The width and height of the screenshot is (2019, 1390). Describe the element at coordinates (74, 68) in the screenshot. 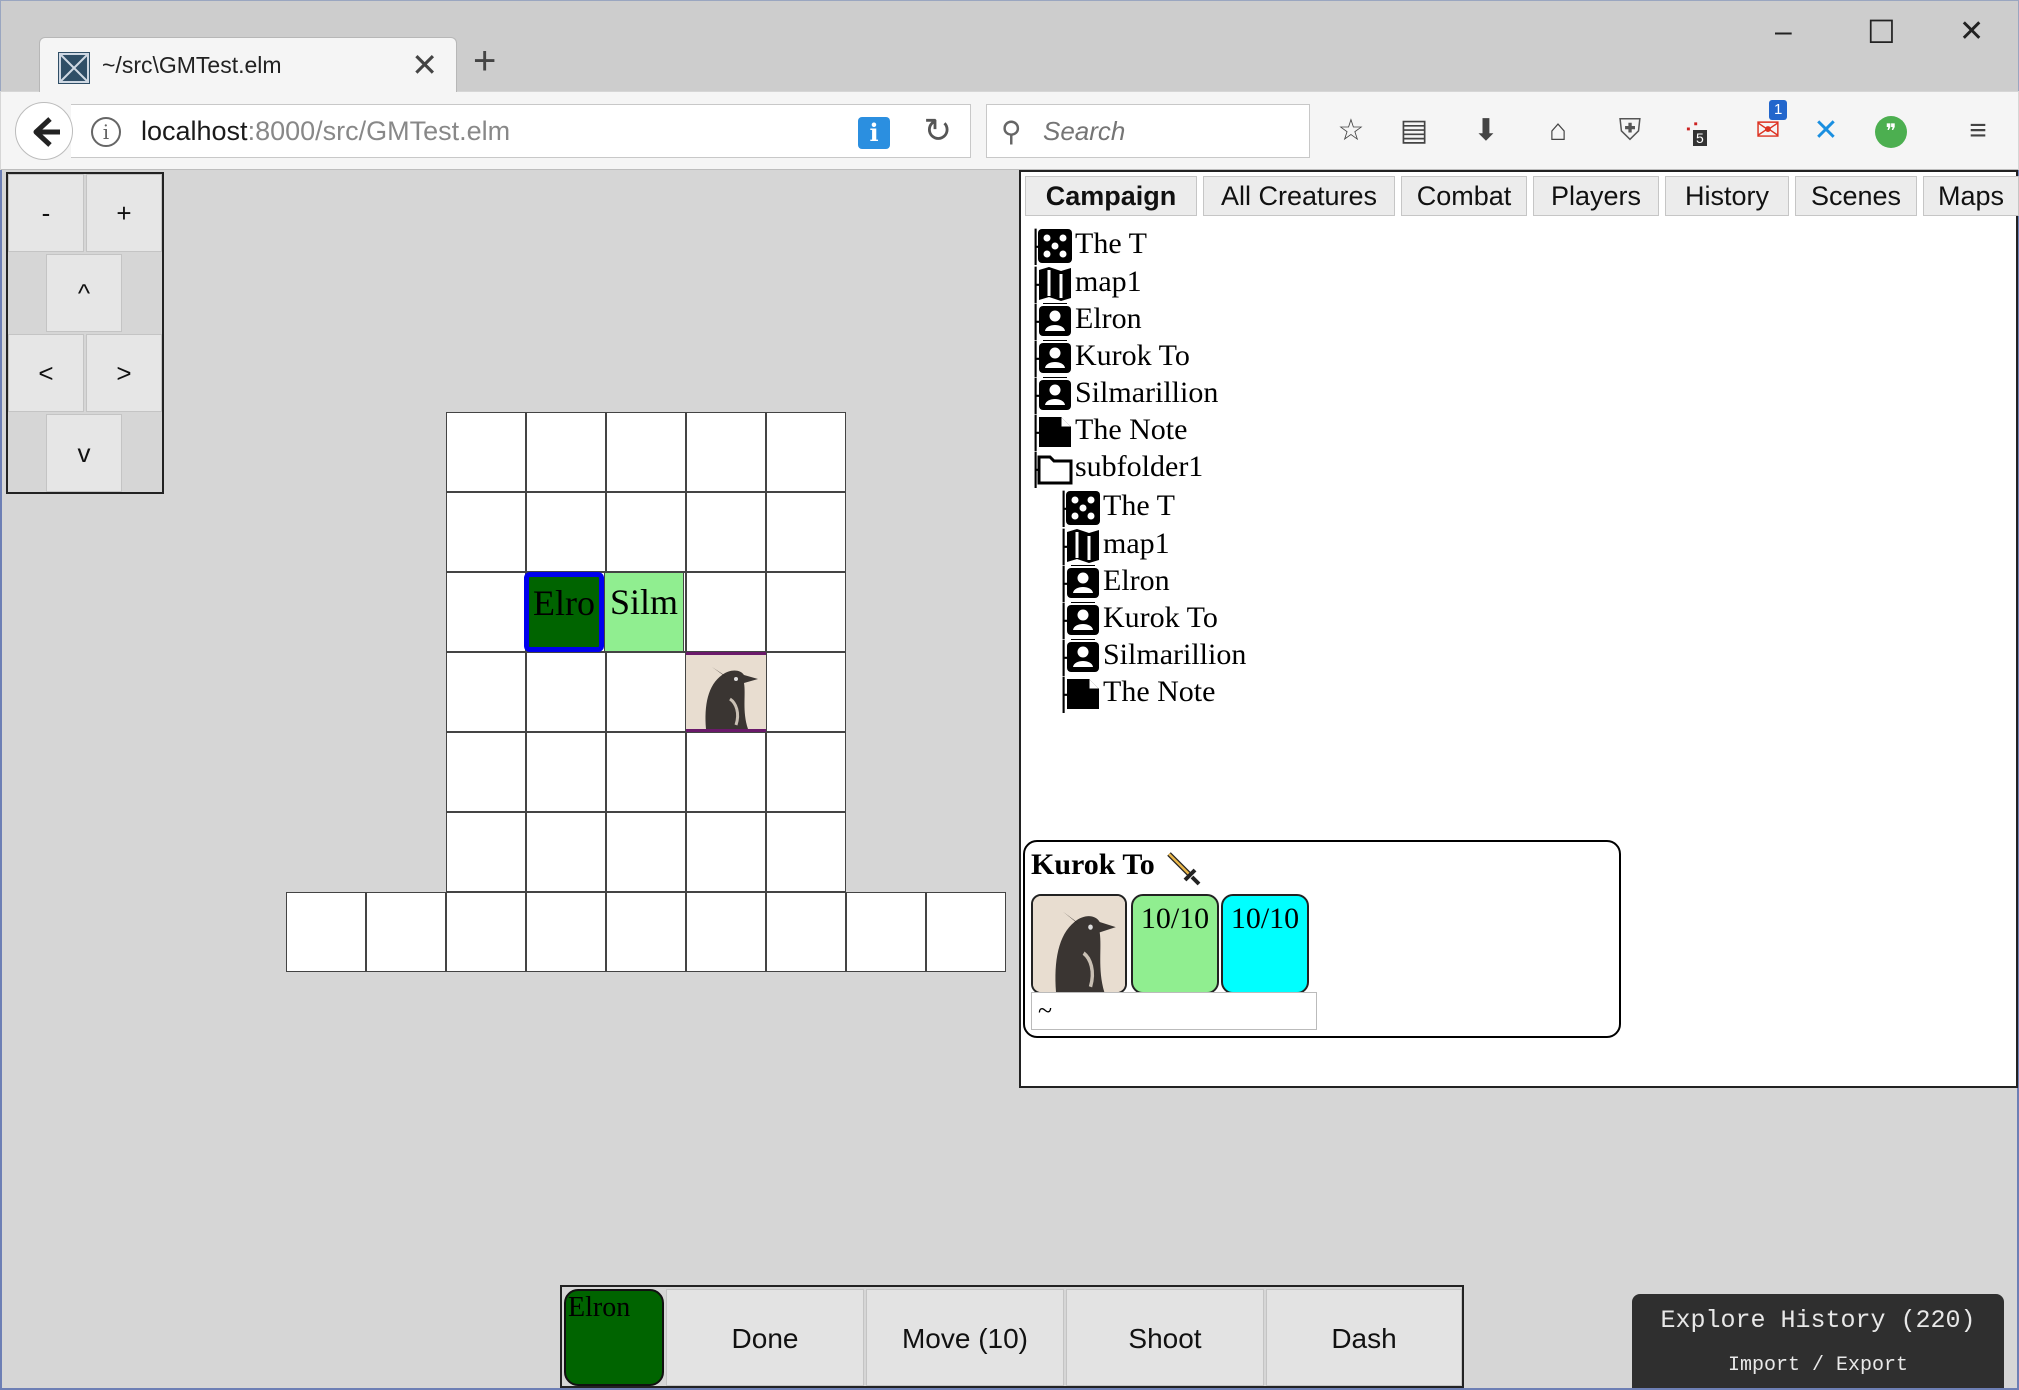

I see `elm-favicon-icon` at that location.